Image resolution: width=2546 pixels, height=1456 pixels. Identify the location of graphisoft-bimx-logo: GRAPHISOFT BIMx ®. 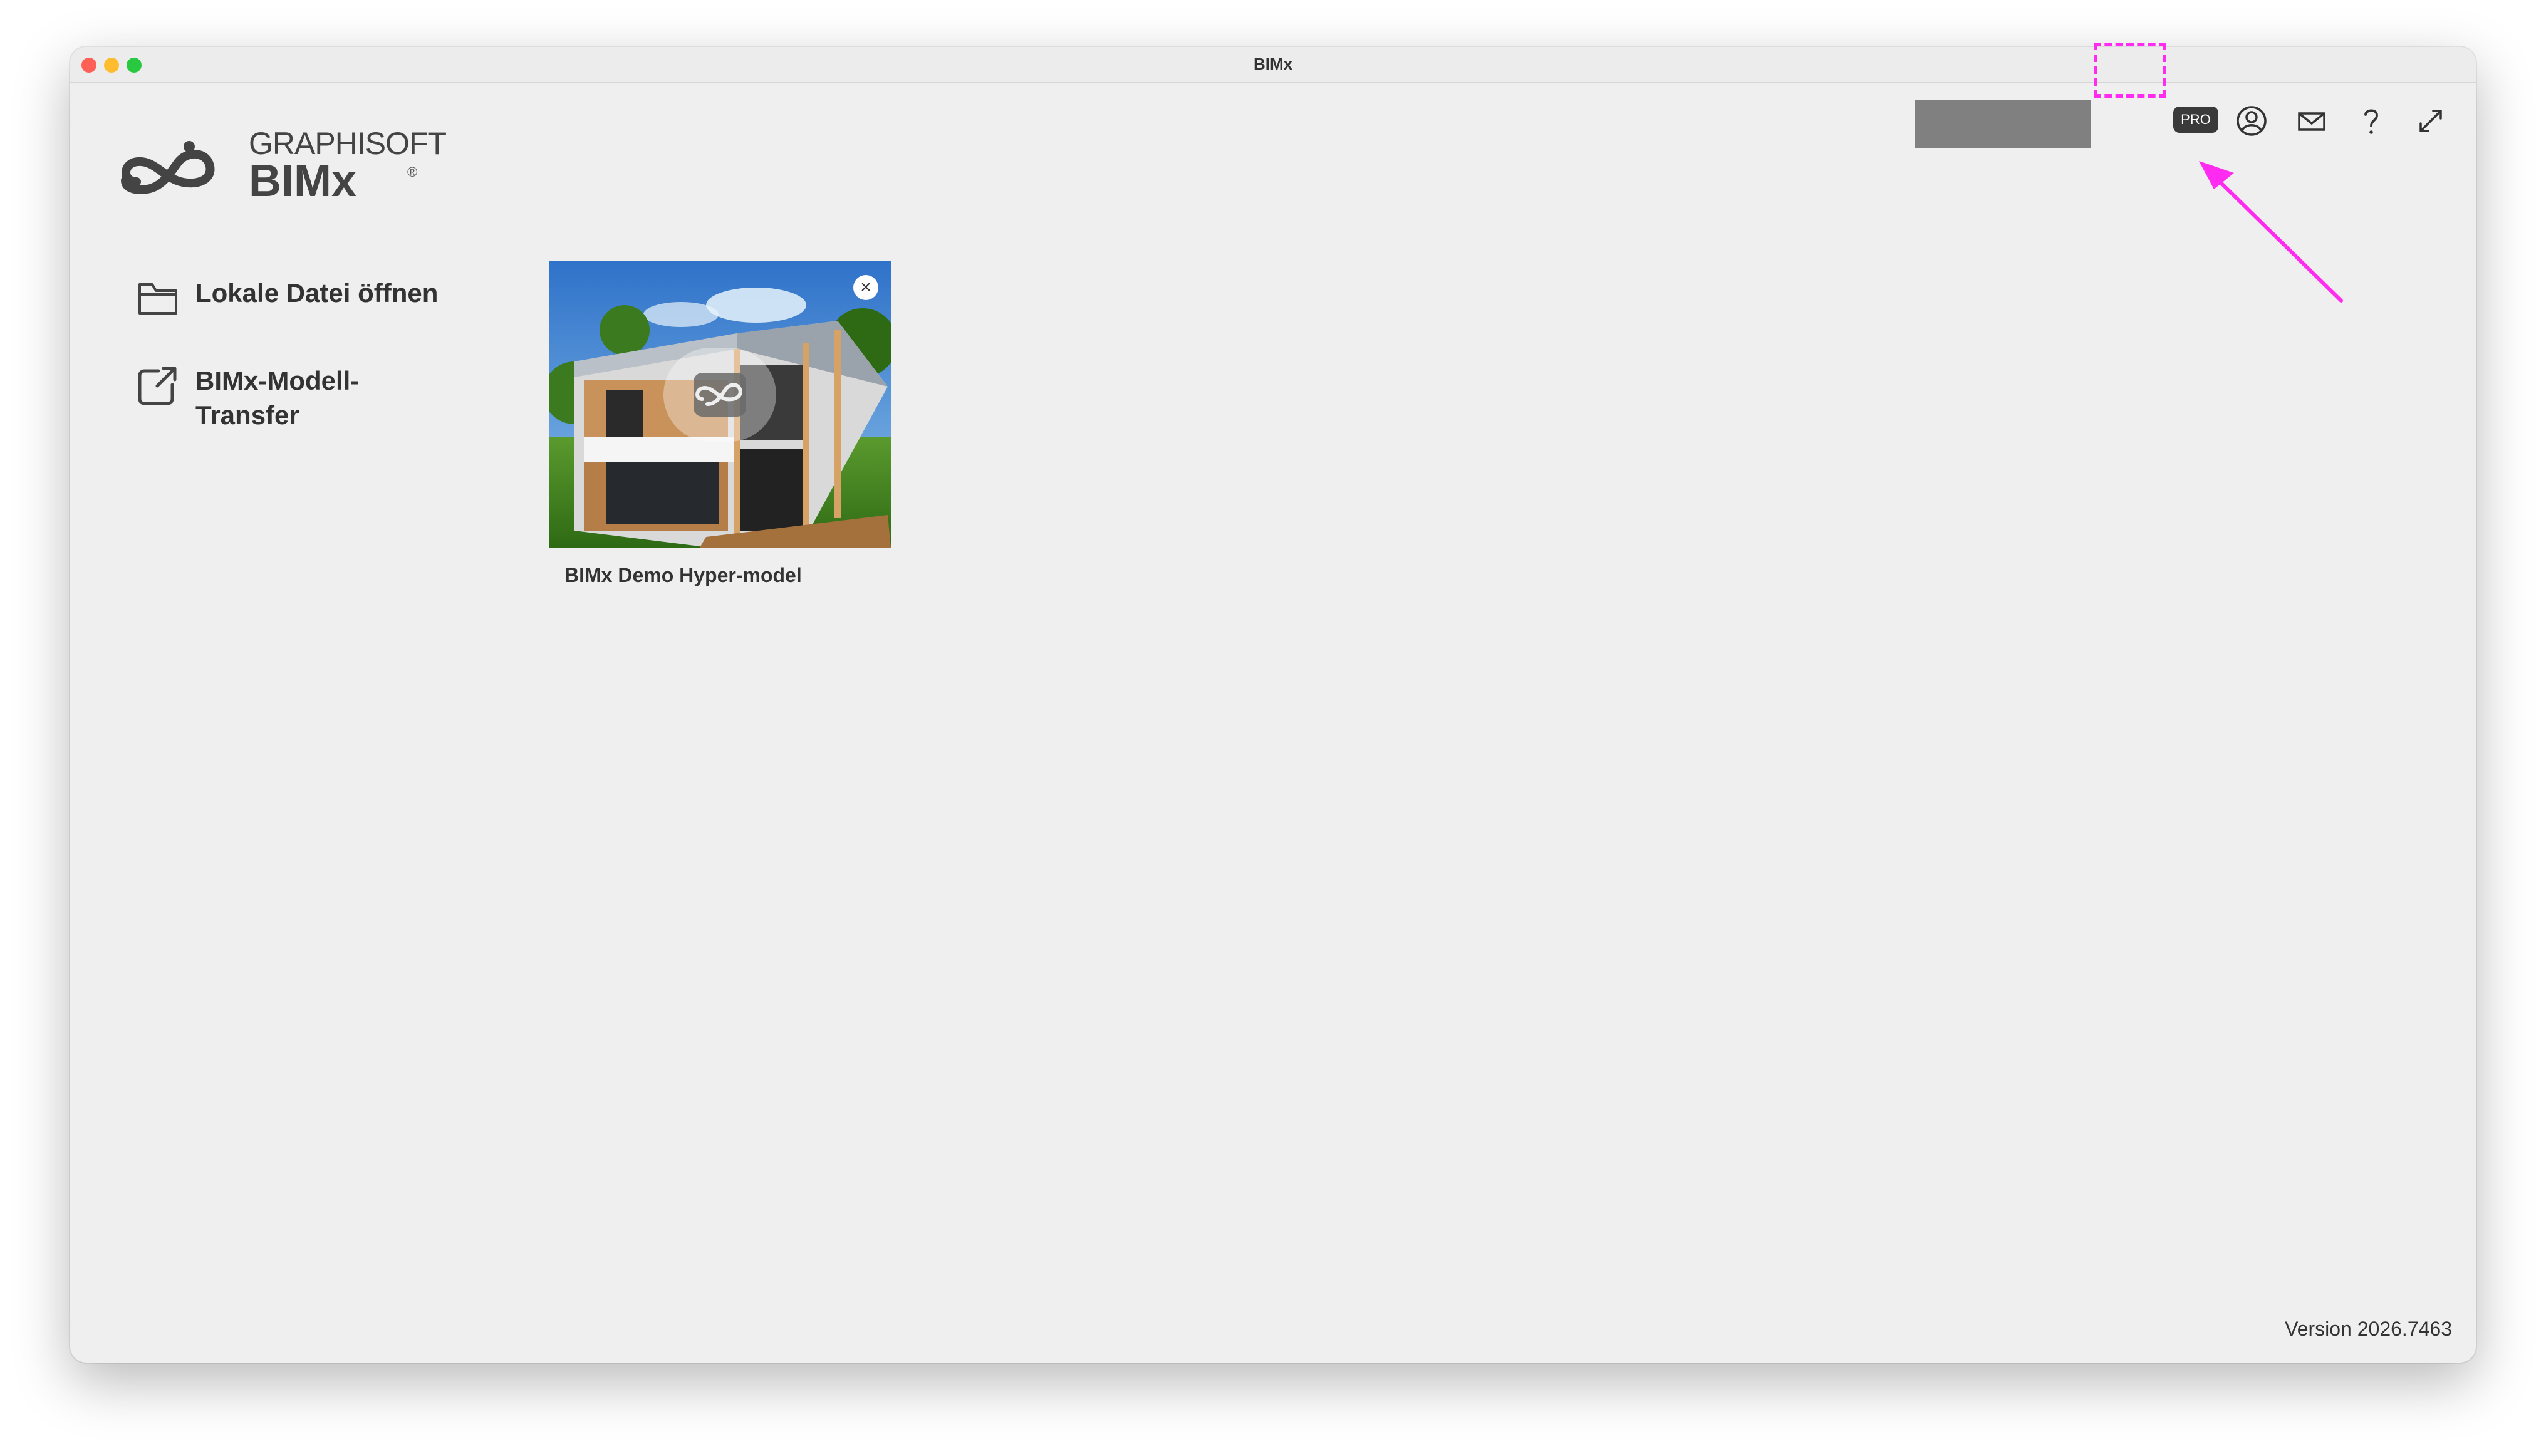
(283, 194).